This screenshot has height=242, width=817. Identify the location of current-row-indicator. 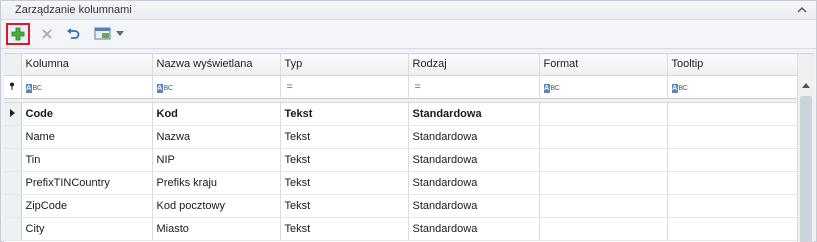
(13, 114).